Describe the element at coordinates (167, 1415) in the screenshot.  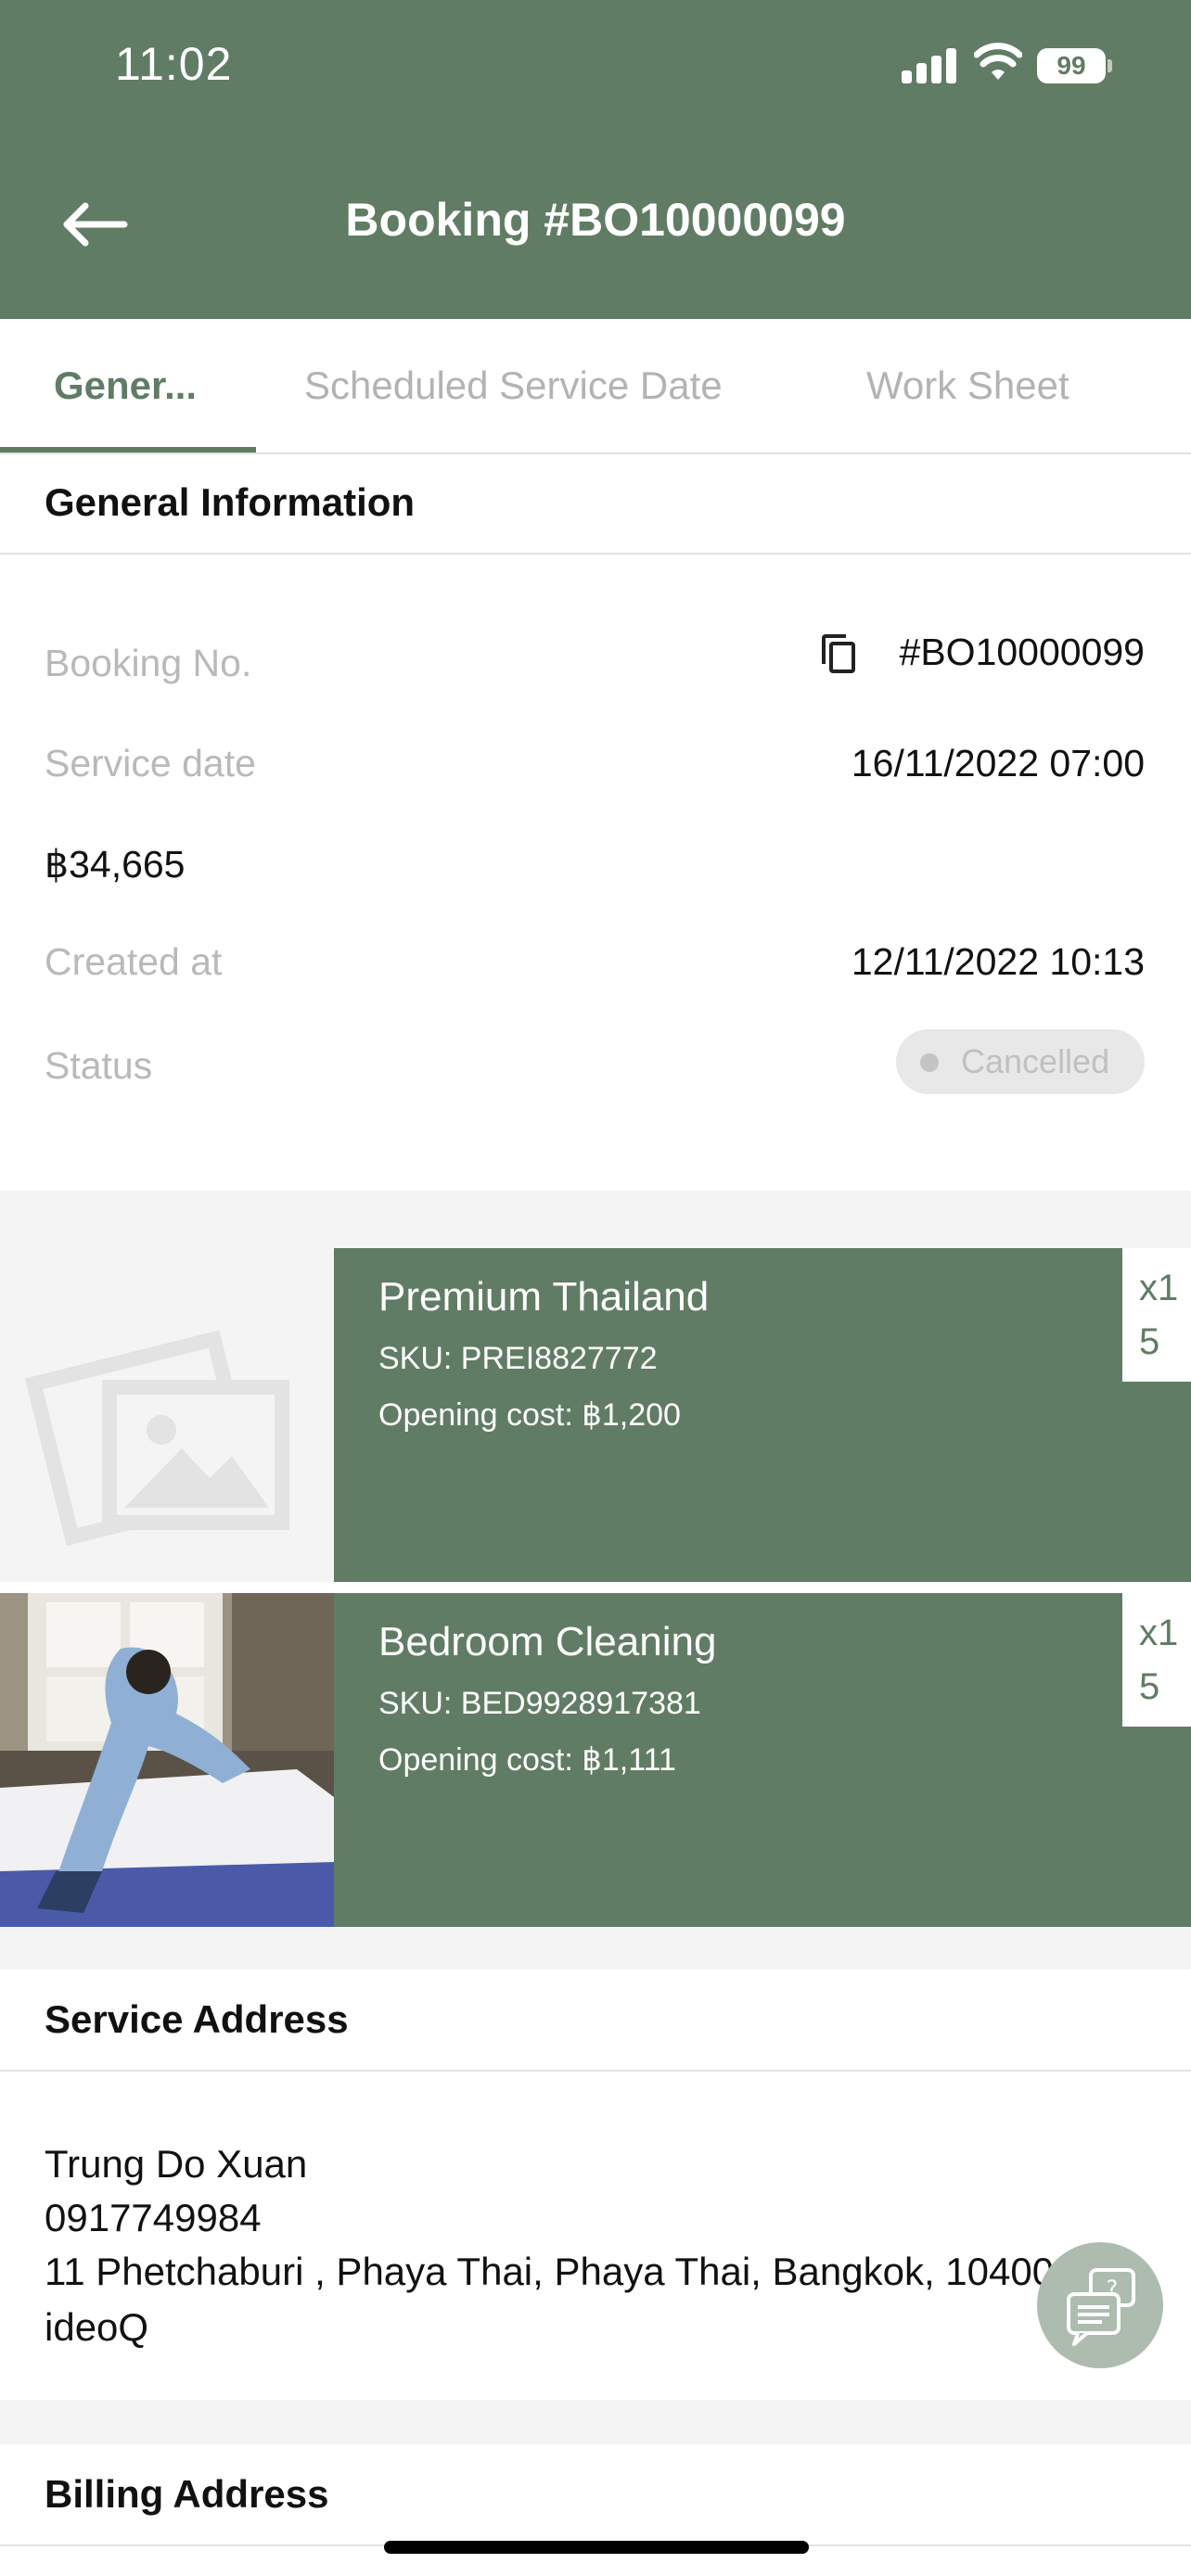
I see `image-placeholder-icon` at that location.